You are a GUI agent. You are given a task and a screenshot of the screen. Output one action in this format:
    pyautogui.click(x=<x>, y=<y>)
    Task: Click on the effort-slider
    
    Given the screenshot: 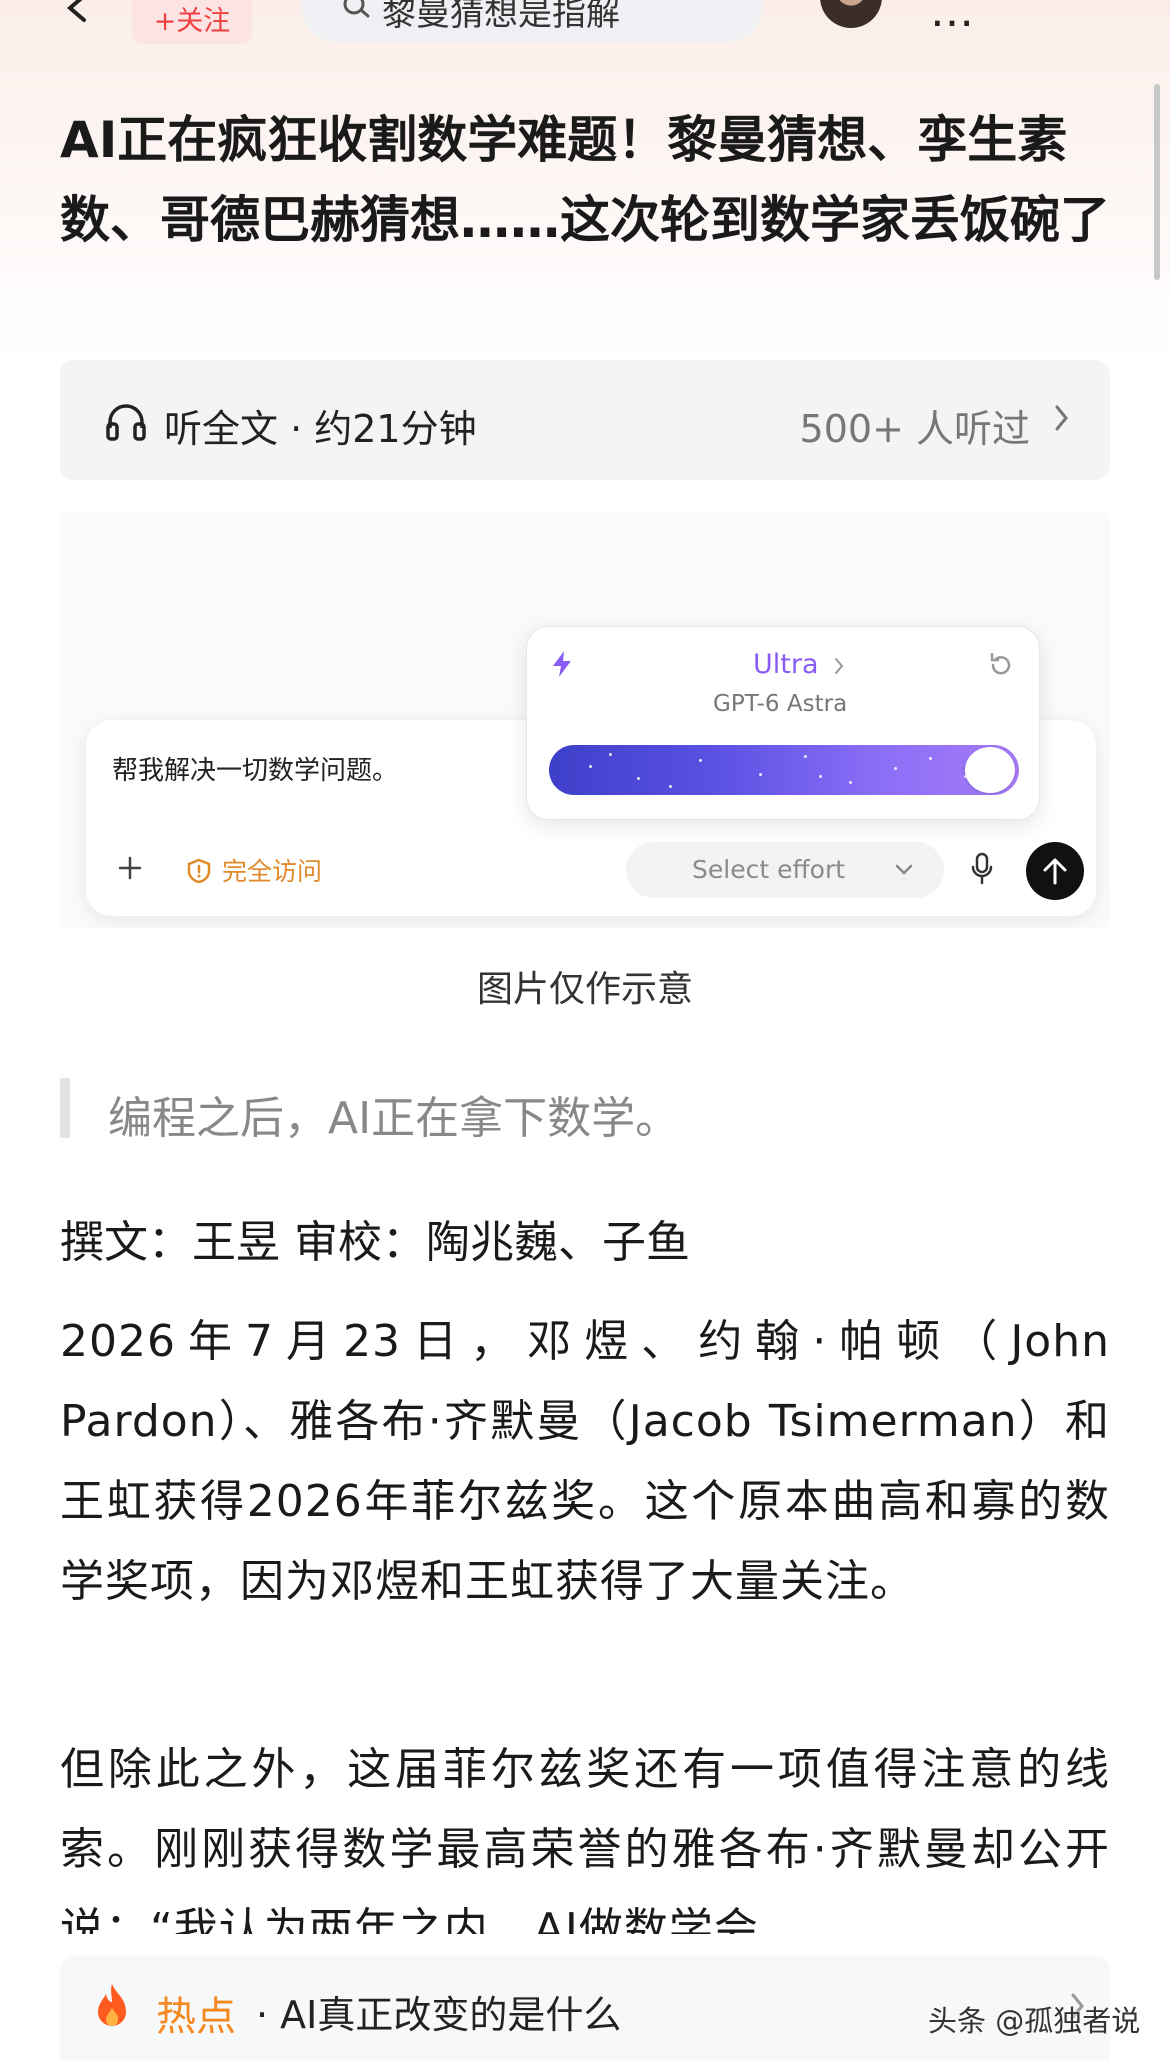 What is the action you would take?
    pyautogui.click(x=784, y=770)
    